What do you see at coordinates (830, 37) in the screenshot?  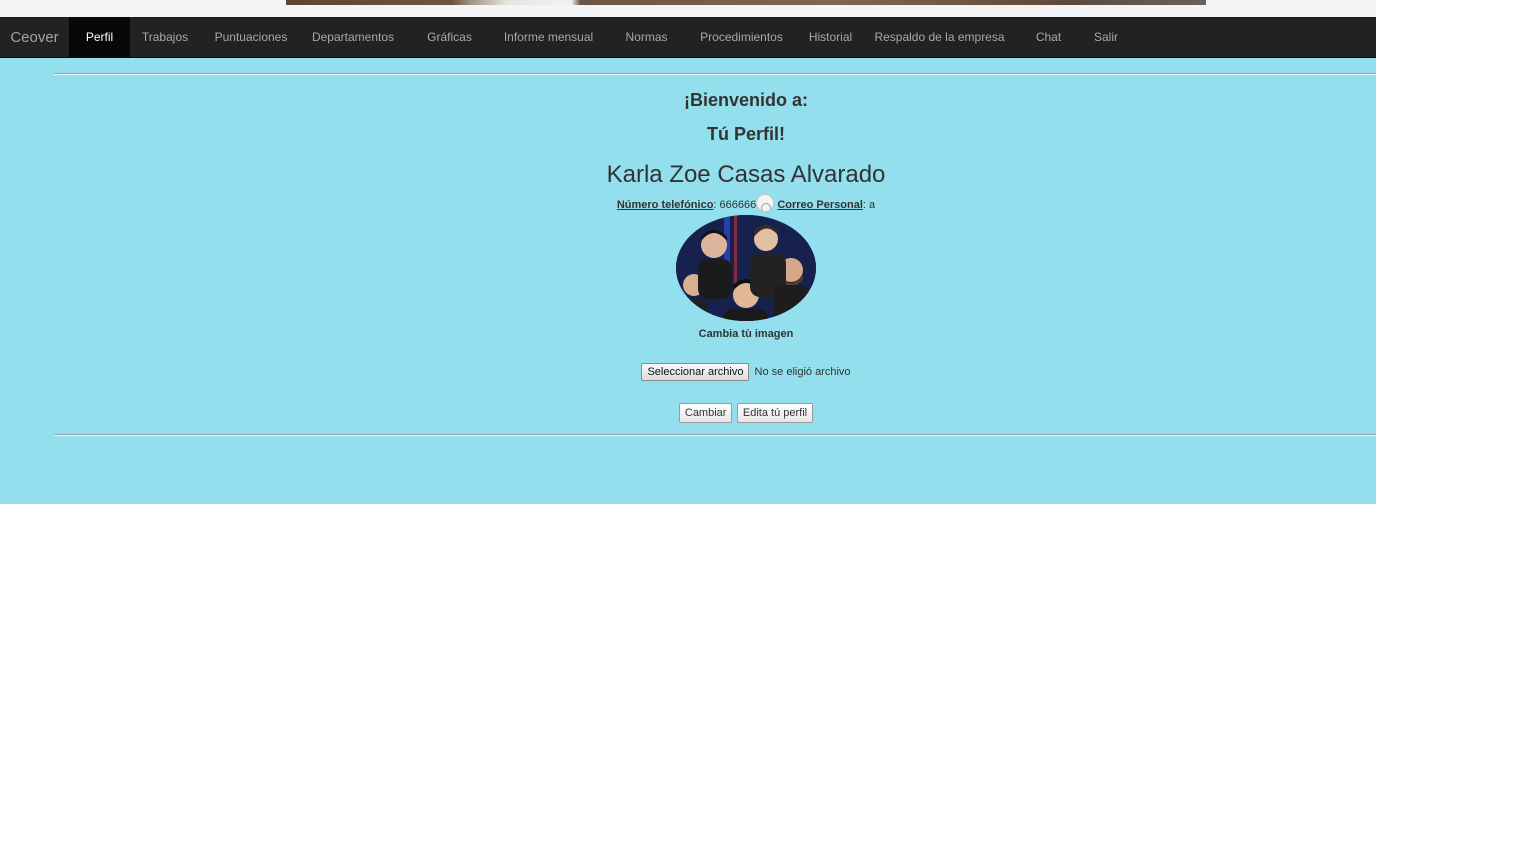 I see `nav-item-historial: Historial` at bounding box center [830, 37].